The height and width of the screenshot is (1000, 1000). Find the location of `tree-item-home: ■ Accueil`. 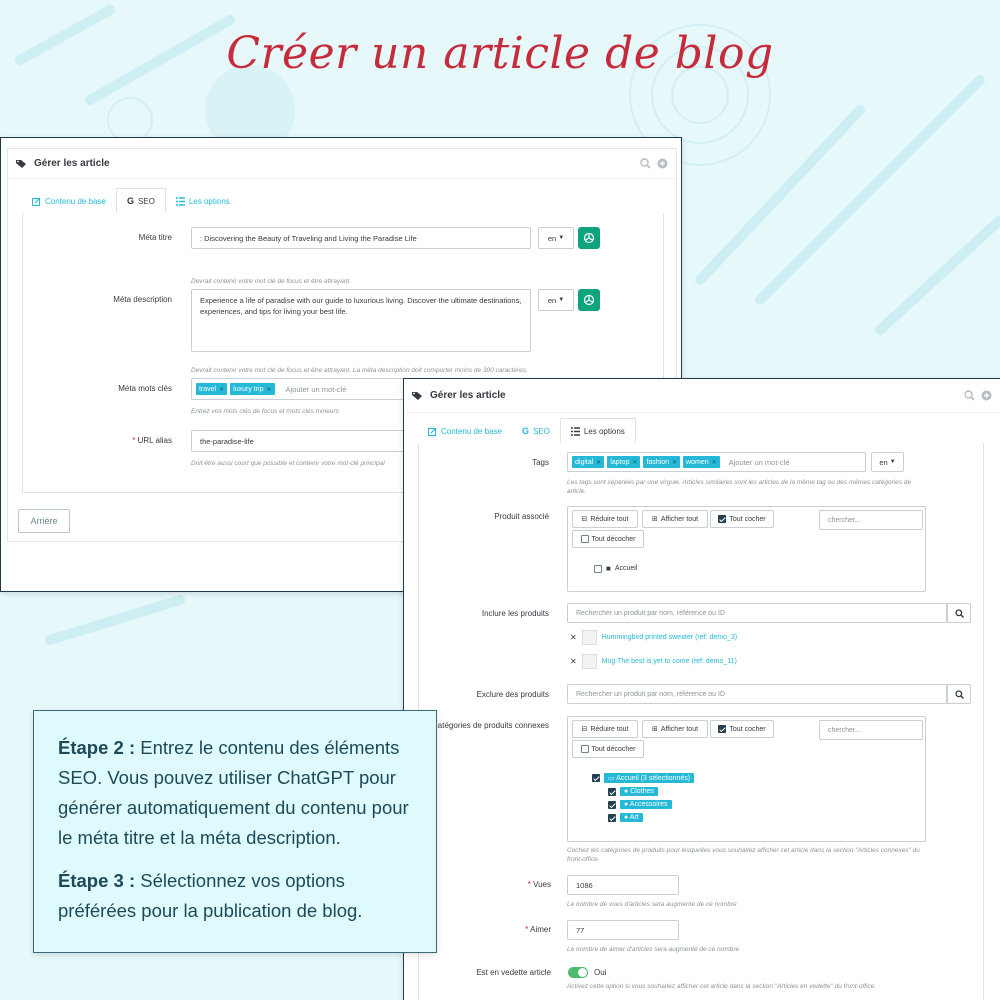

tree-item-home: ■ Accueil is located at coordinates (615, 568).